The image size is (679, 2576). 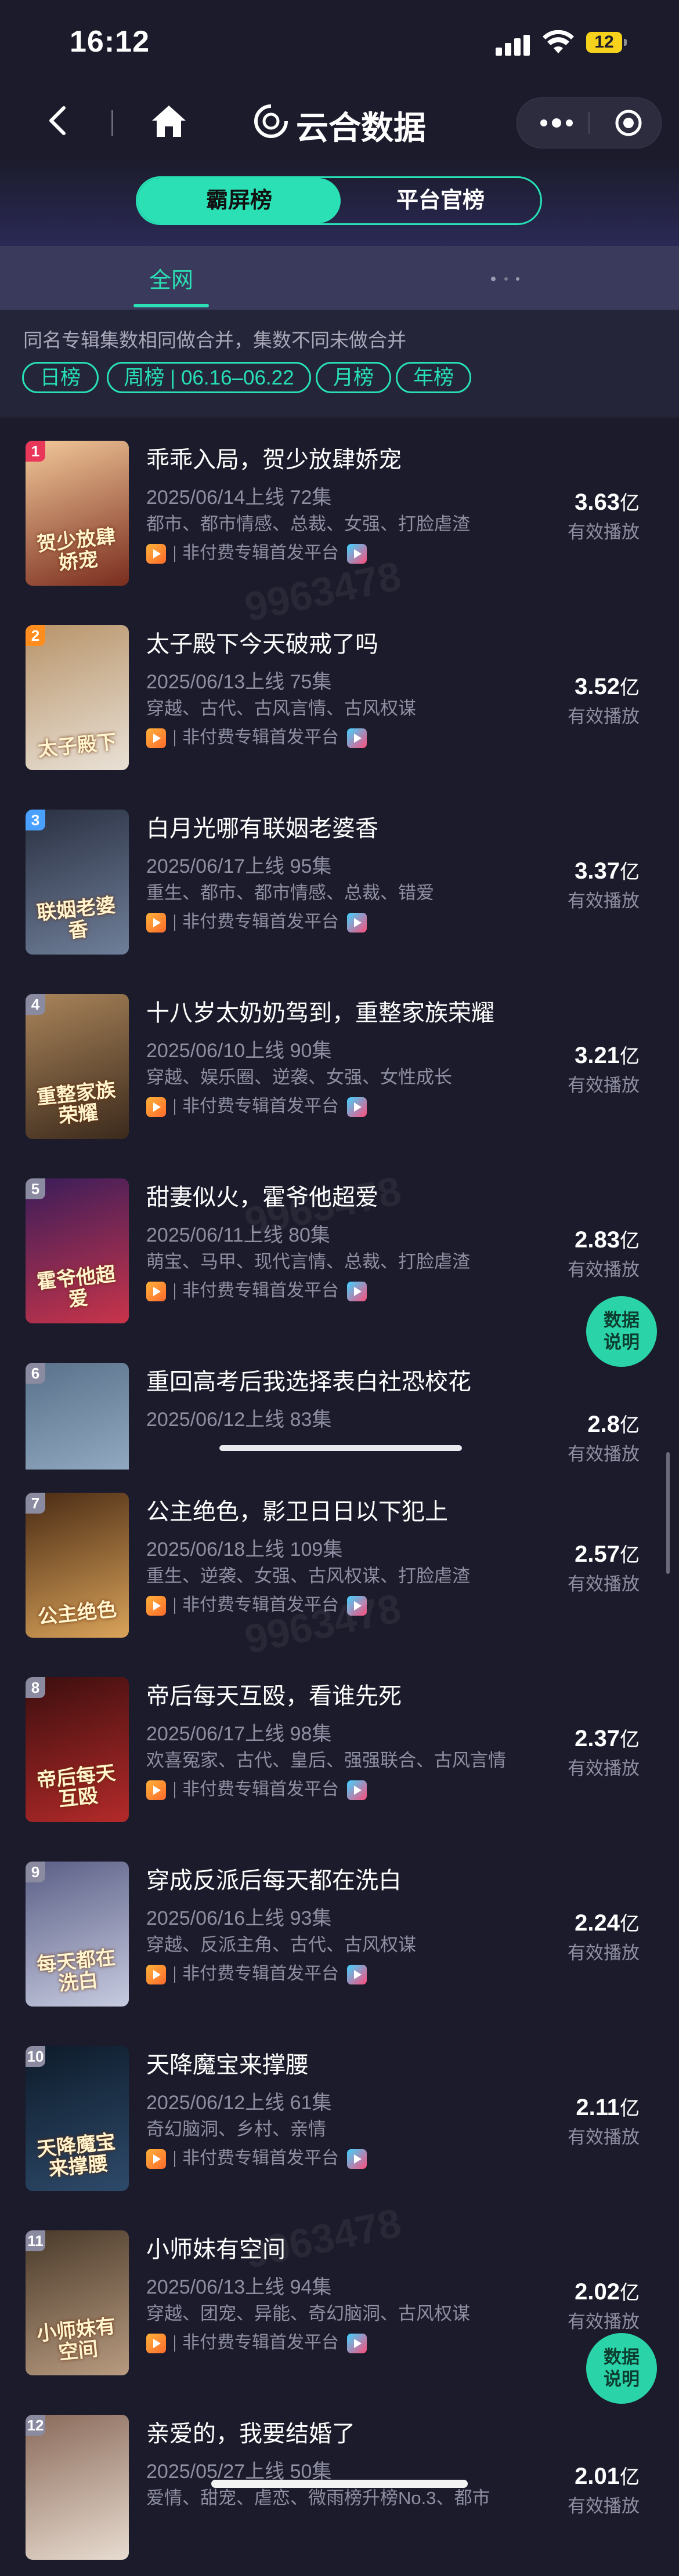 What do you see at coordinates (169, 121) in the screenshot?
I see `home-icon` at bounding box center [169, 121].